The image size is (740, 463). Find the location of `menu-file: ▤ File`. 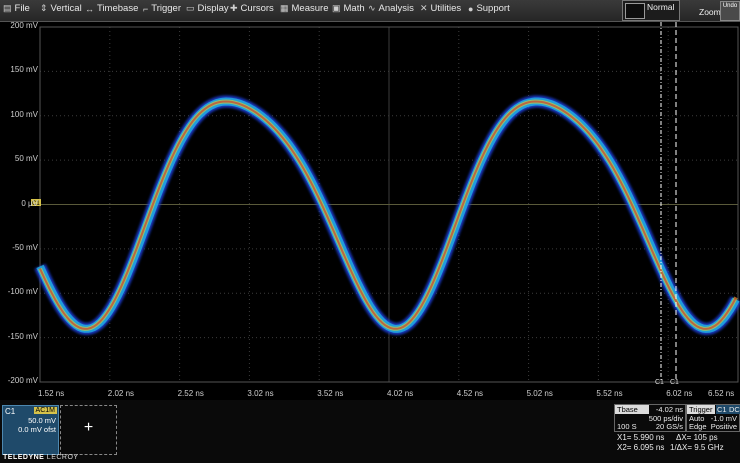

menu-file: ▤ File is located at coordinates (16, 8).